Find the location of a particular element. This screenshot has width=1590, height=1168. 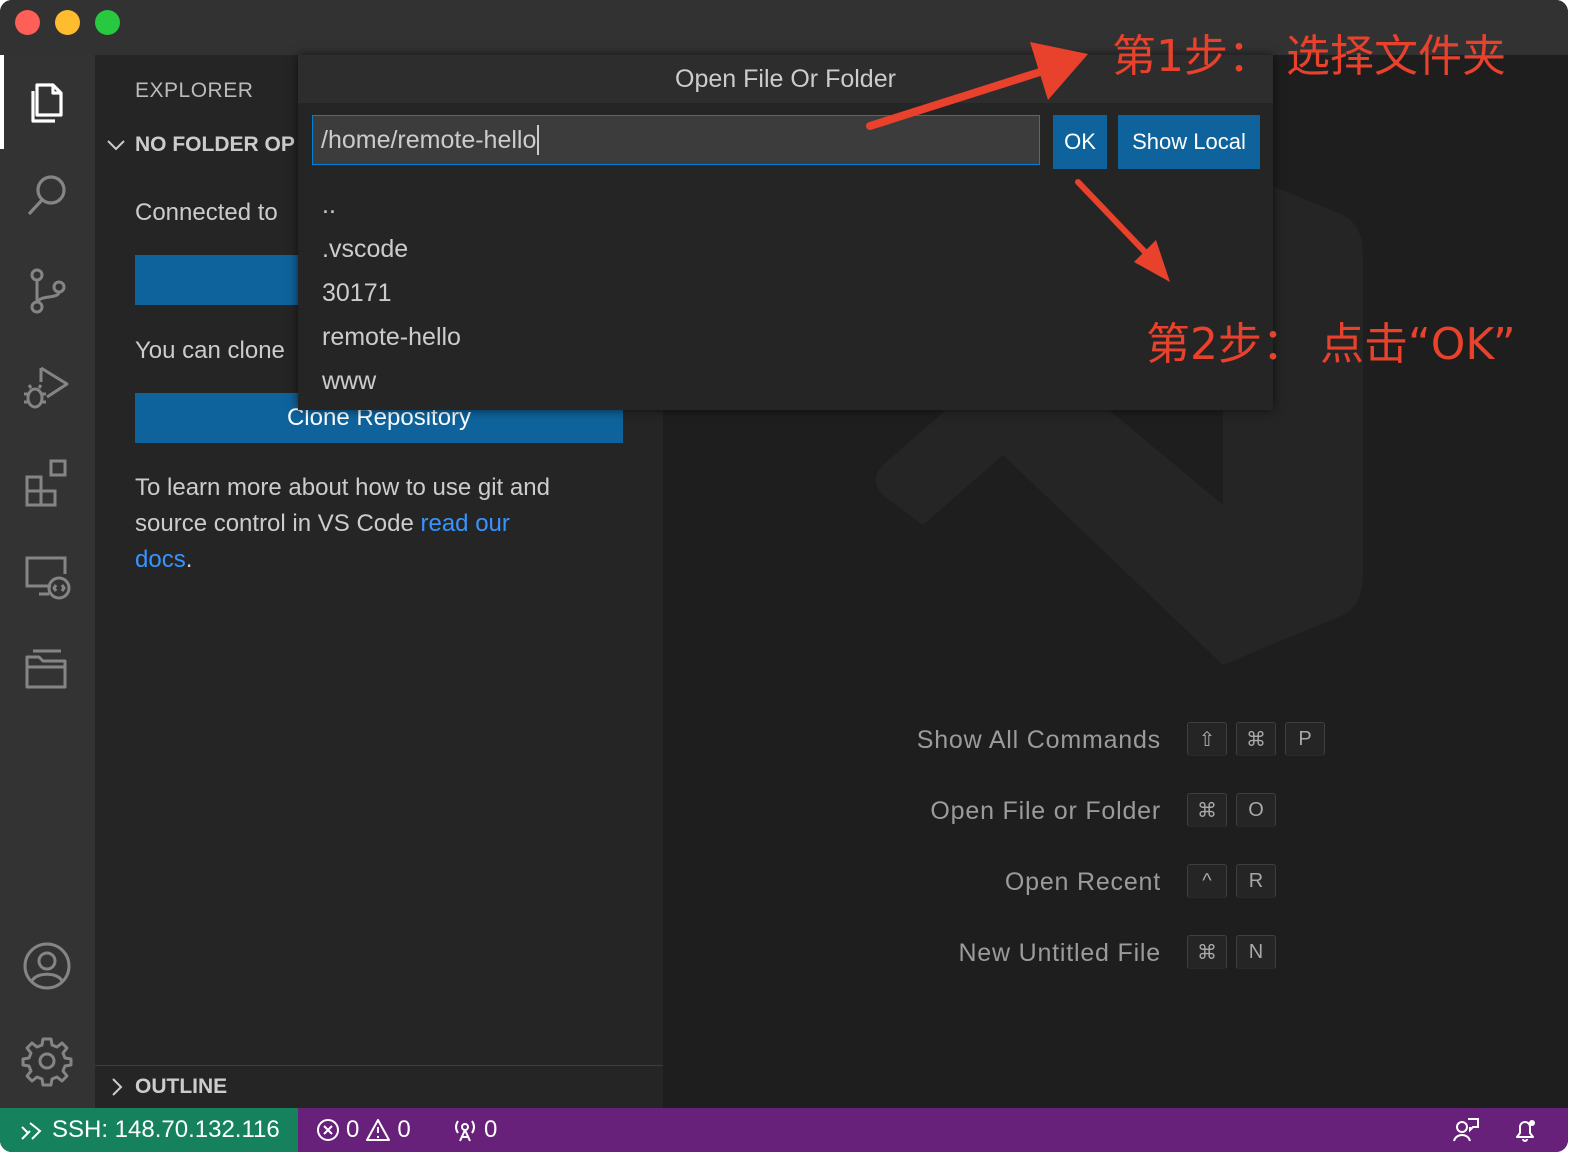

run-debug-icon is located at coordinates (47, 386).